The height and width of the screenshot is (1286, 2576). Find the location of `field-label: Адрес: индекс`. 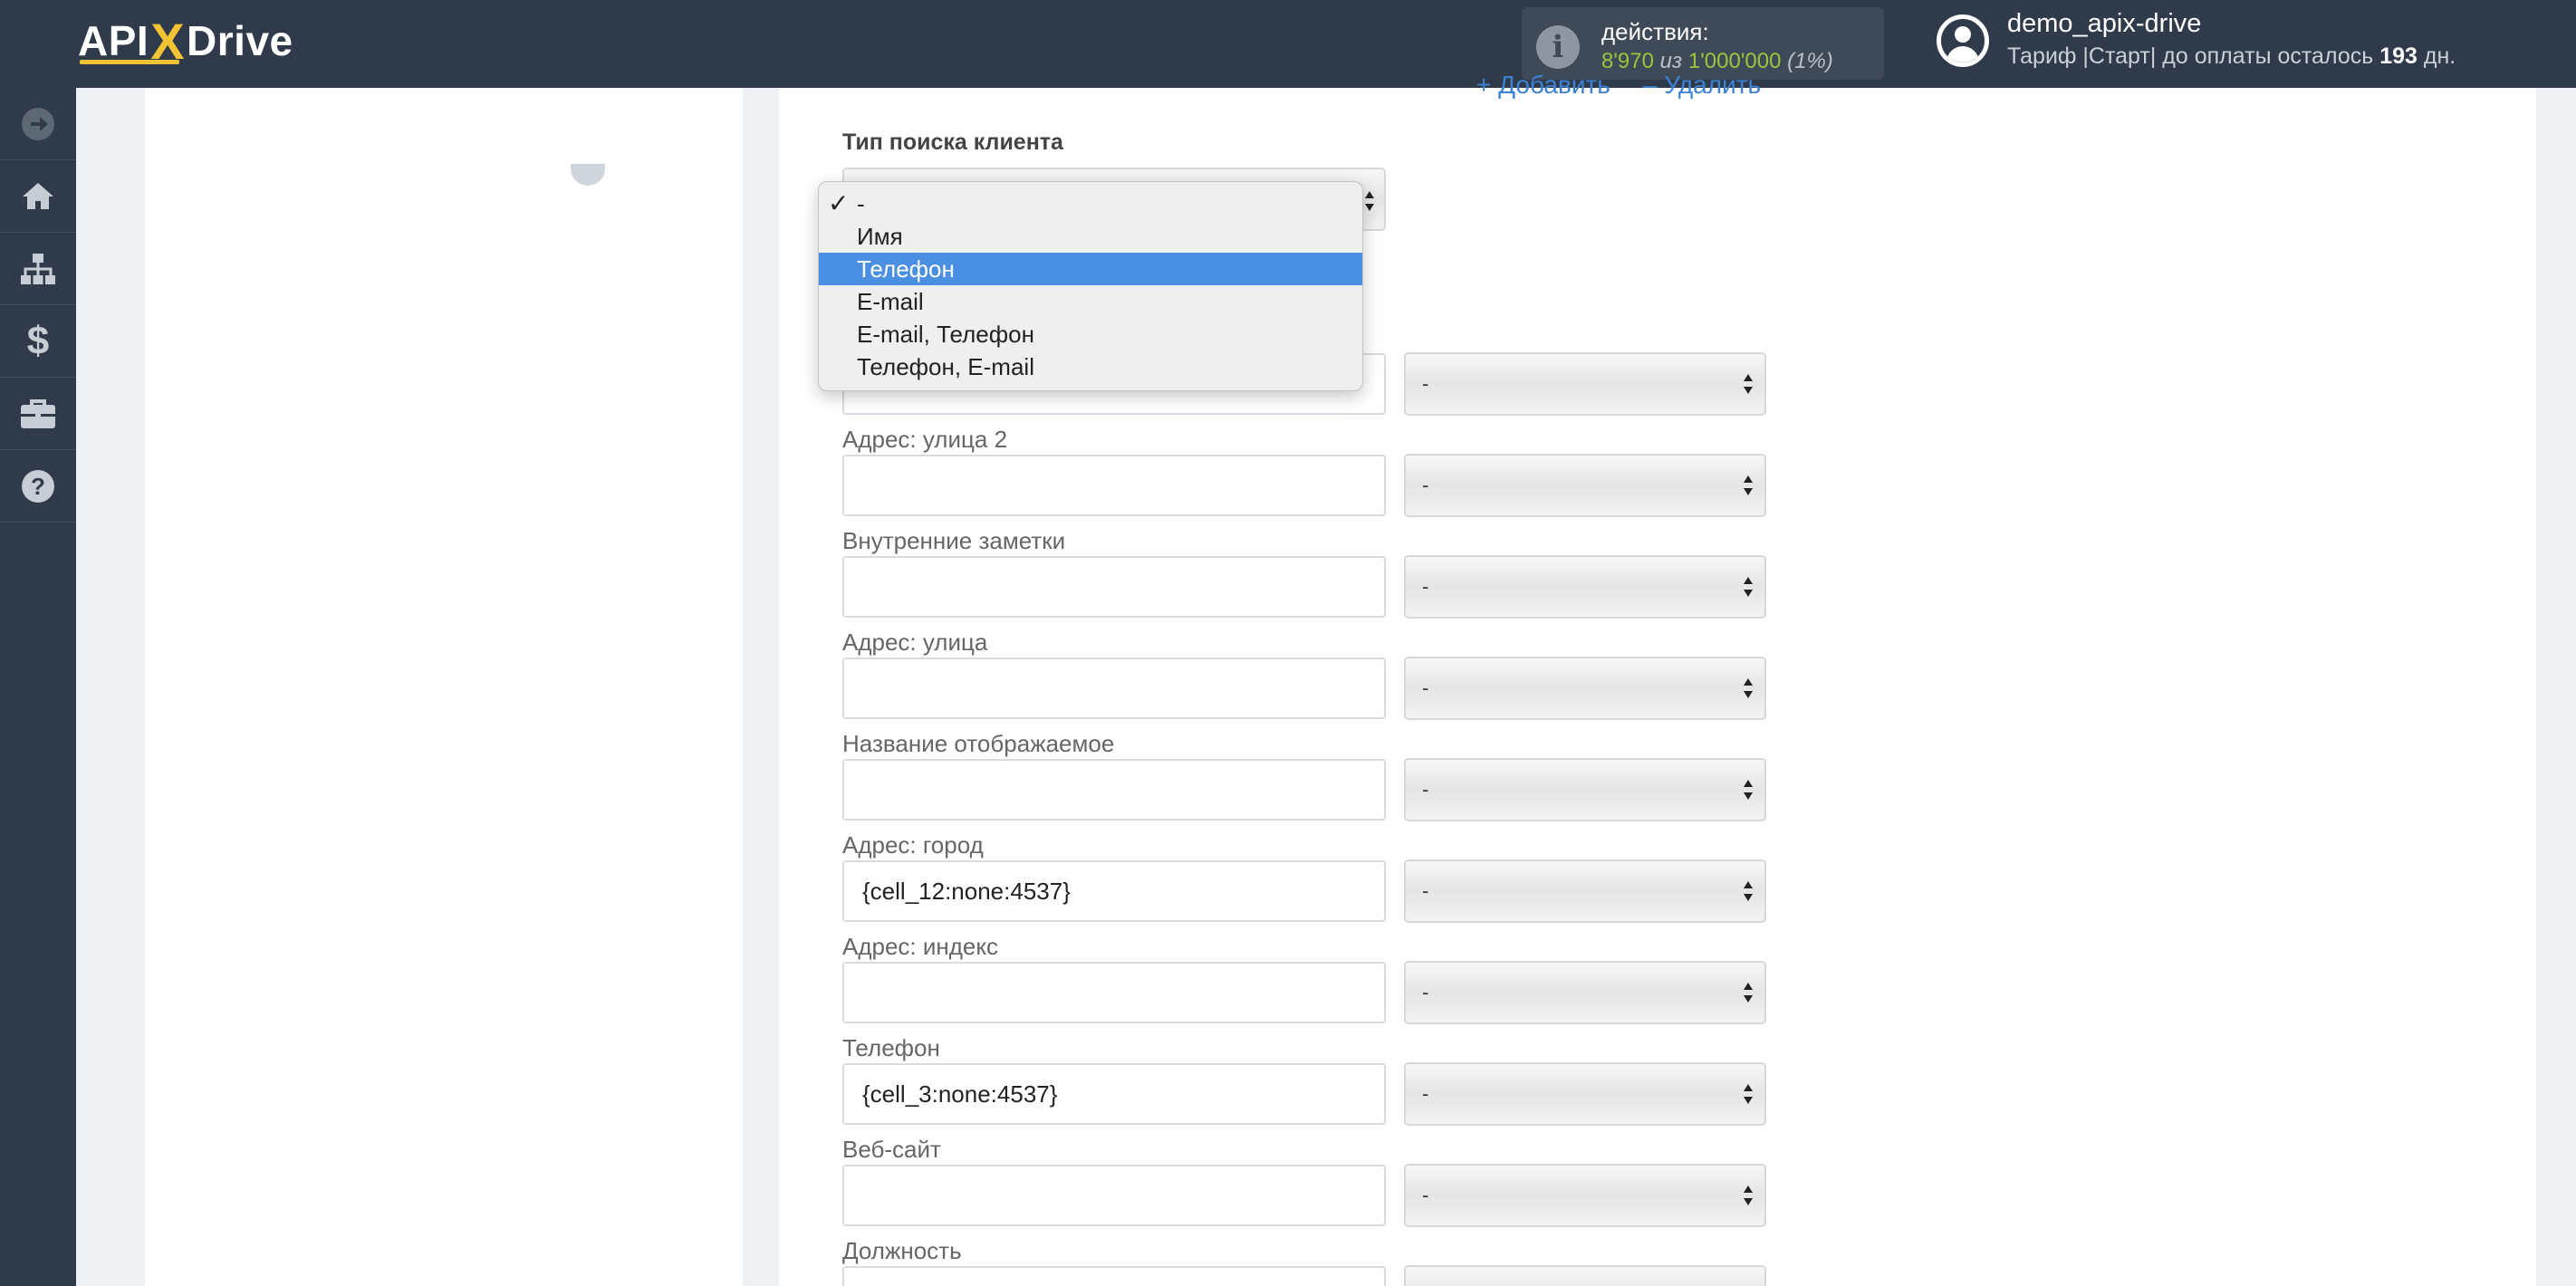

field-label: Адрес: индекс is located at coordinates (920, 946).